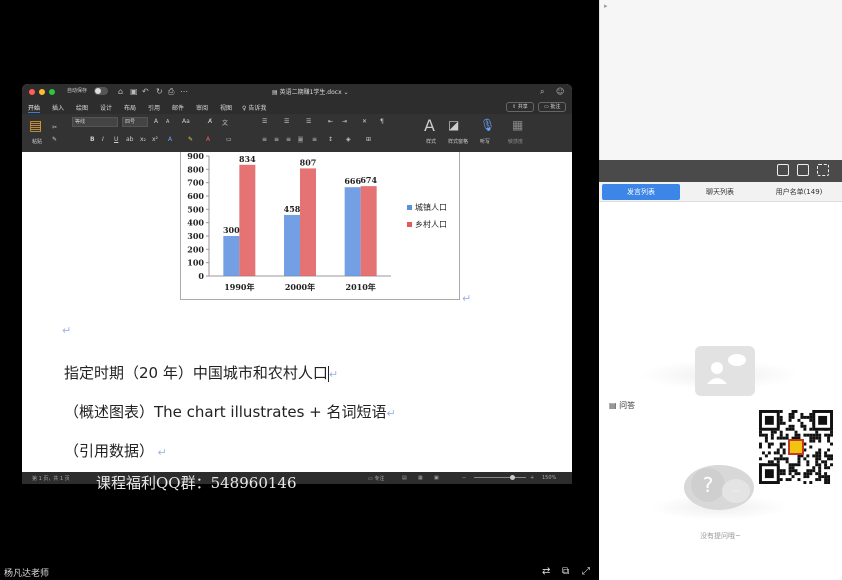  I want to click on minimize-window-button, so click(42, 92).